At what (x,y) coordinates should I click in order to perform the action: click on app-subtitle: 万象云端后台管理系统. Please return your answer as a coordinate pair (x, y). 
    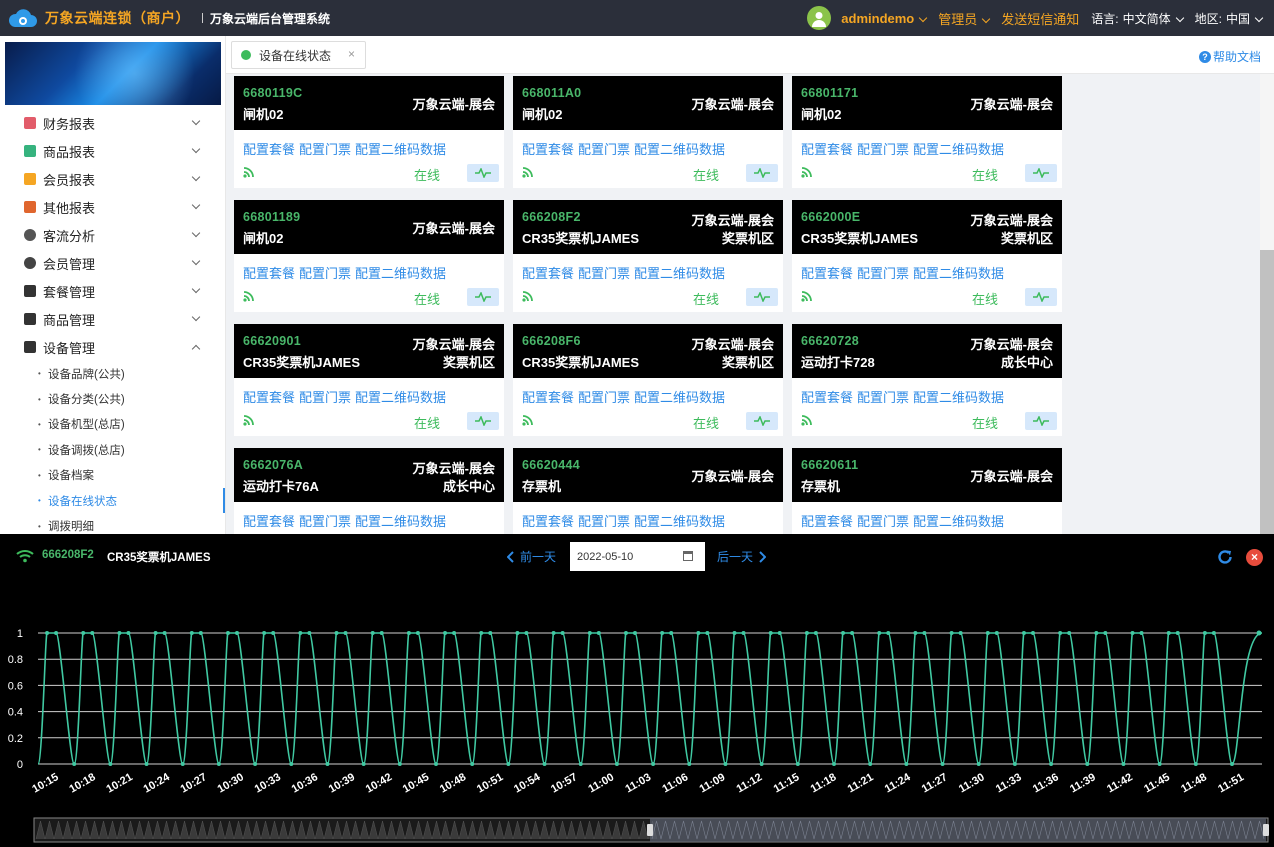
    Looking at the image, I should click on (270, 18).